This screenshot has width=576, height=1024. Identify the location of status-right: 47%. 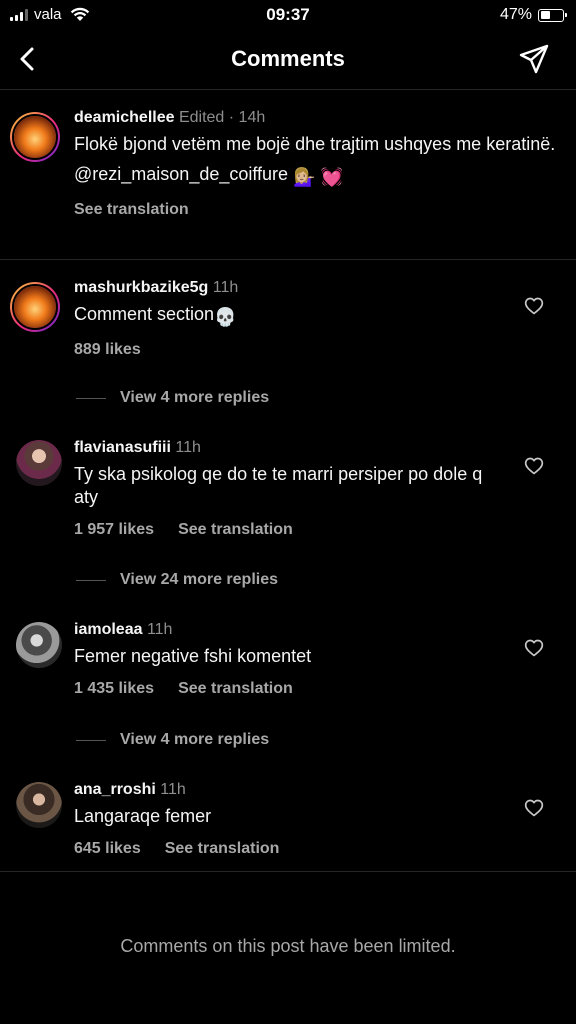
(533, 15).